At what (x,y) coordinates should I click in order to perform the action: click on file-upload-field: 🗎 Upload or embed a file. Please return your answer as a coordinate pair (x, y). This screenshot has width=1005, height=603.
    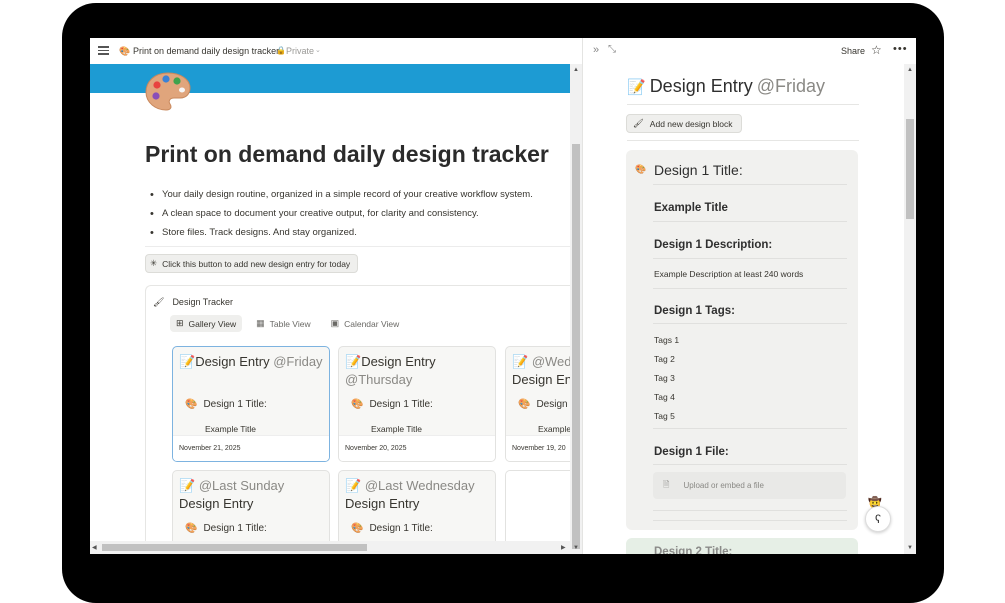
    Looking at the image, I should click on (749, 485).